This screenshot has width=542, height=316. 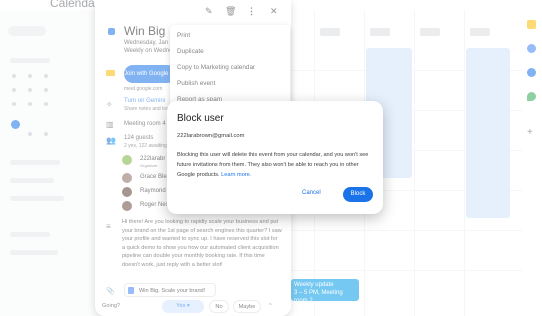 What do you see at coordinates (358, 194) in the screenshot?
I see `block-button: Block` at bounding box center [358, 194].